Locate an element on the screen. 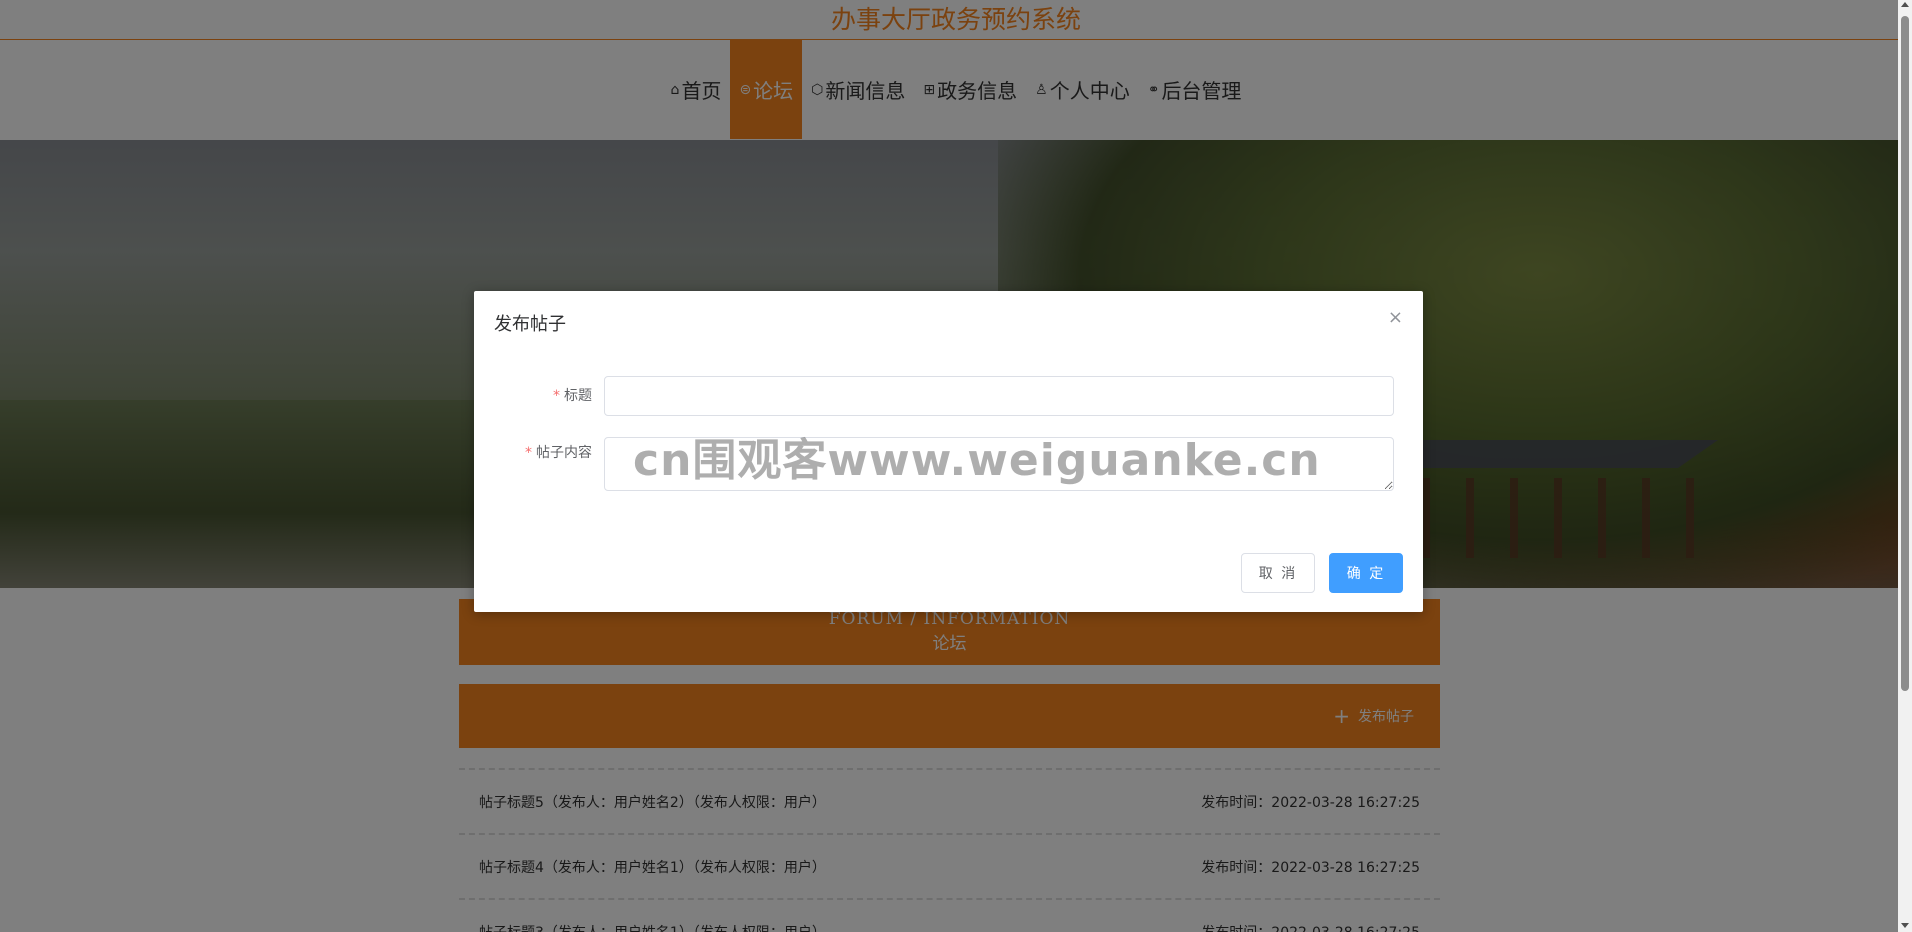  content-form-row: * 帖子内容 is located at coordinates (934, 464).